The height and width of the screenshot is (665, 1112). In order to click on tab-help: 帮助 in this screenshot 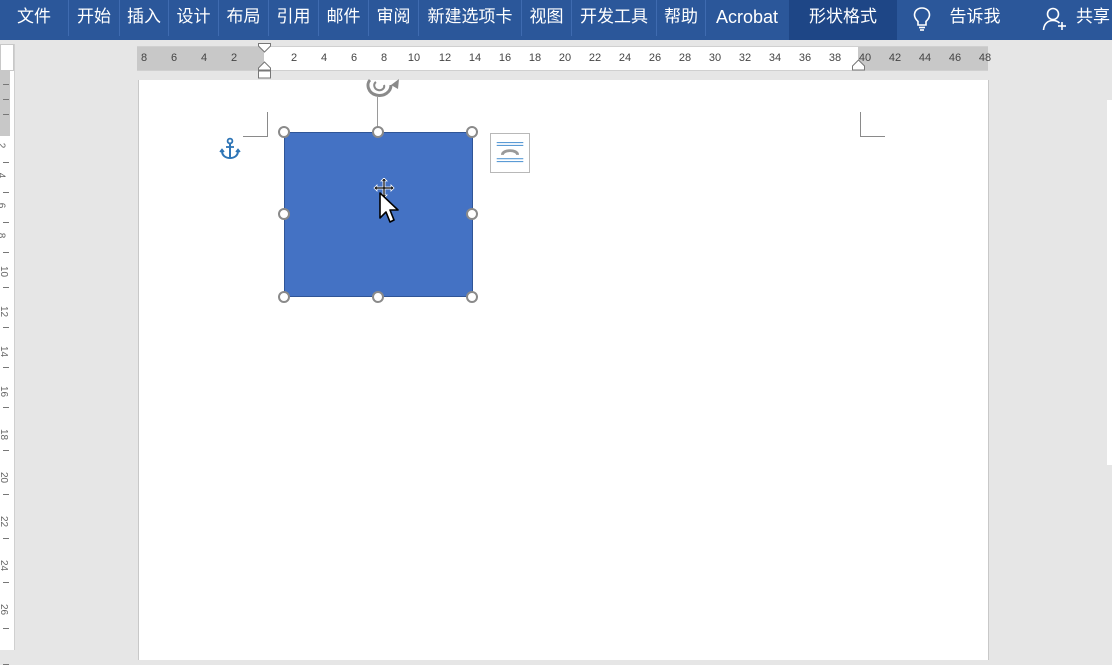, I will do `click(681, 18)`.